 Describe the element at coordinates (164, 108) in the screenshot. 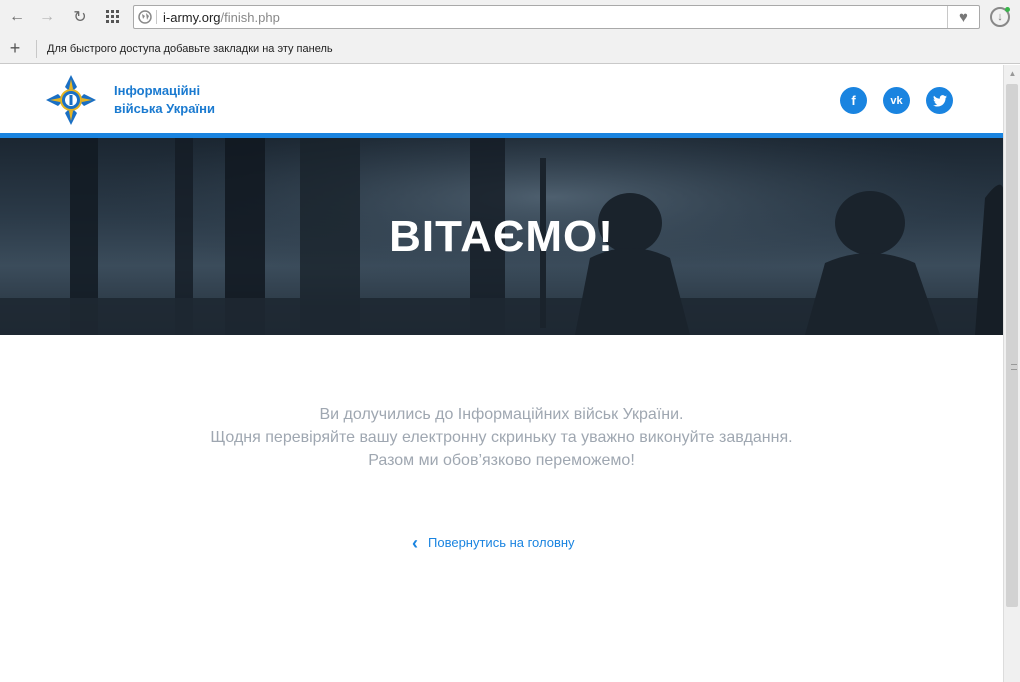

I see `site-name-line2: війська України` at that location.